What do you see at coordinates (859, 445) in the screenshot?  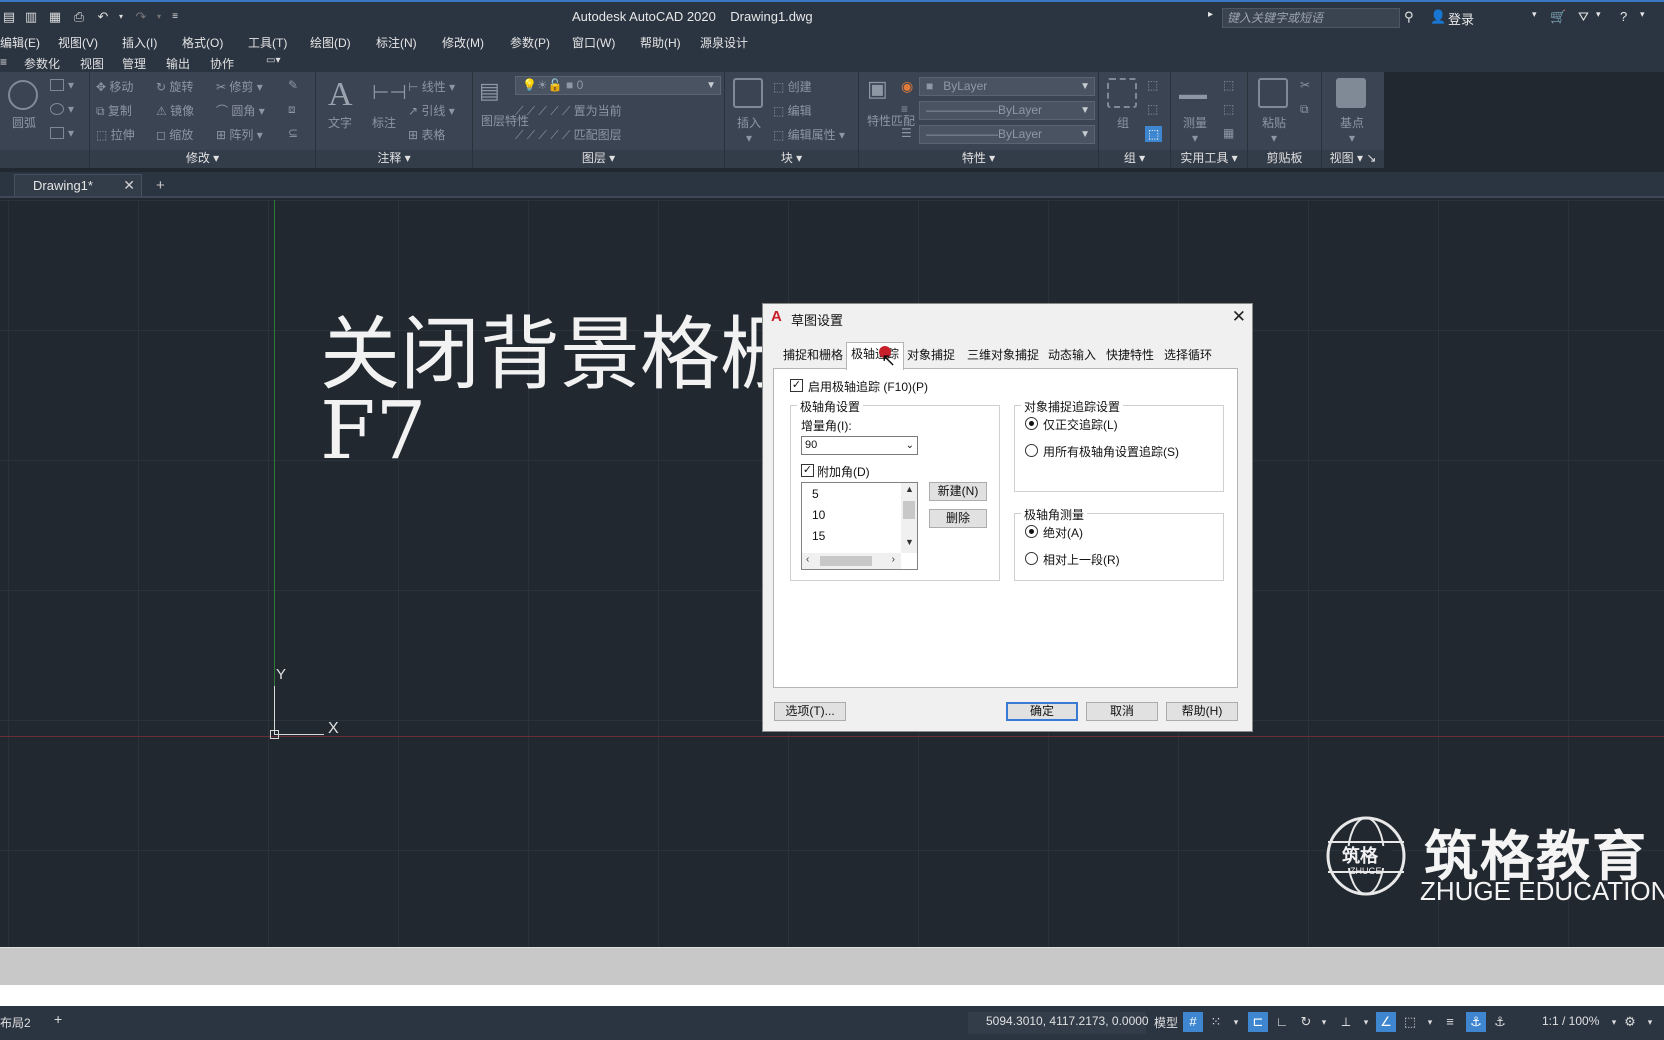 I see `increment-angle-select: 90 ⌄` at bounding box center [859, 445].